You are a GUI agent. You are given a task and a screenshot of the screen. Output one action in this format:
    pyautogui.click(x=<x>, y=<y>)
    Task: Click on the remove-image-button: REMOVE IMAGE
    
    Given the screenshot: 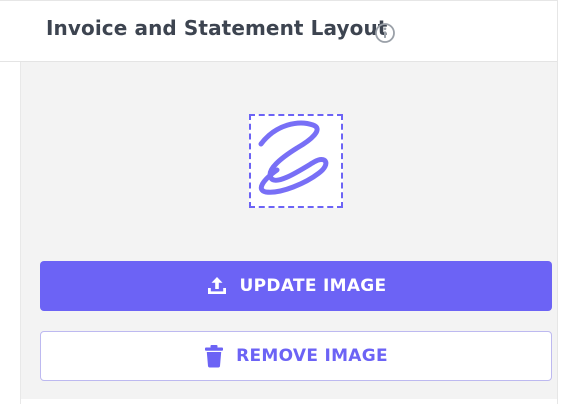 What is the action you would take?
    pyautogui.click(x=296, y=356)
    